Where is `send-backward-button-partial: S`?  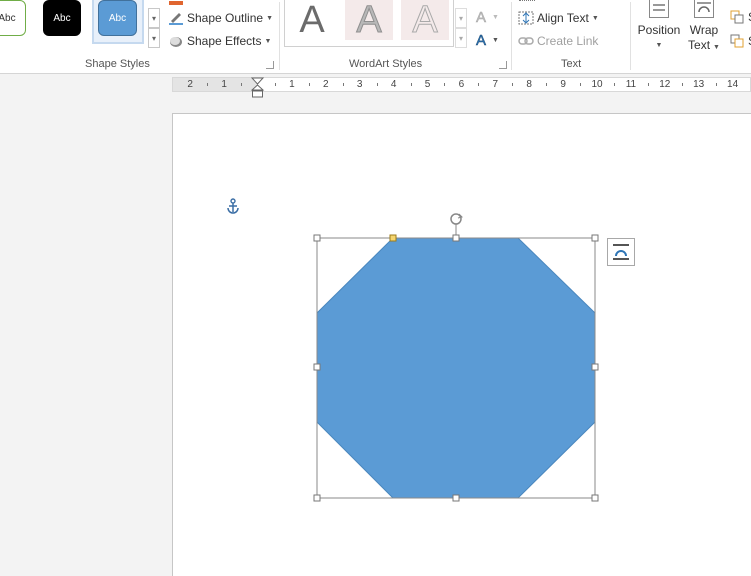
send-backward-button-partial: S is located at coordinates (740, 41).